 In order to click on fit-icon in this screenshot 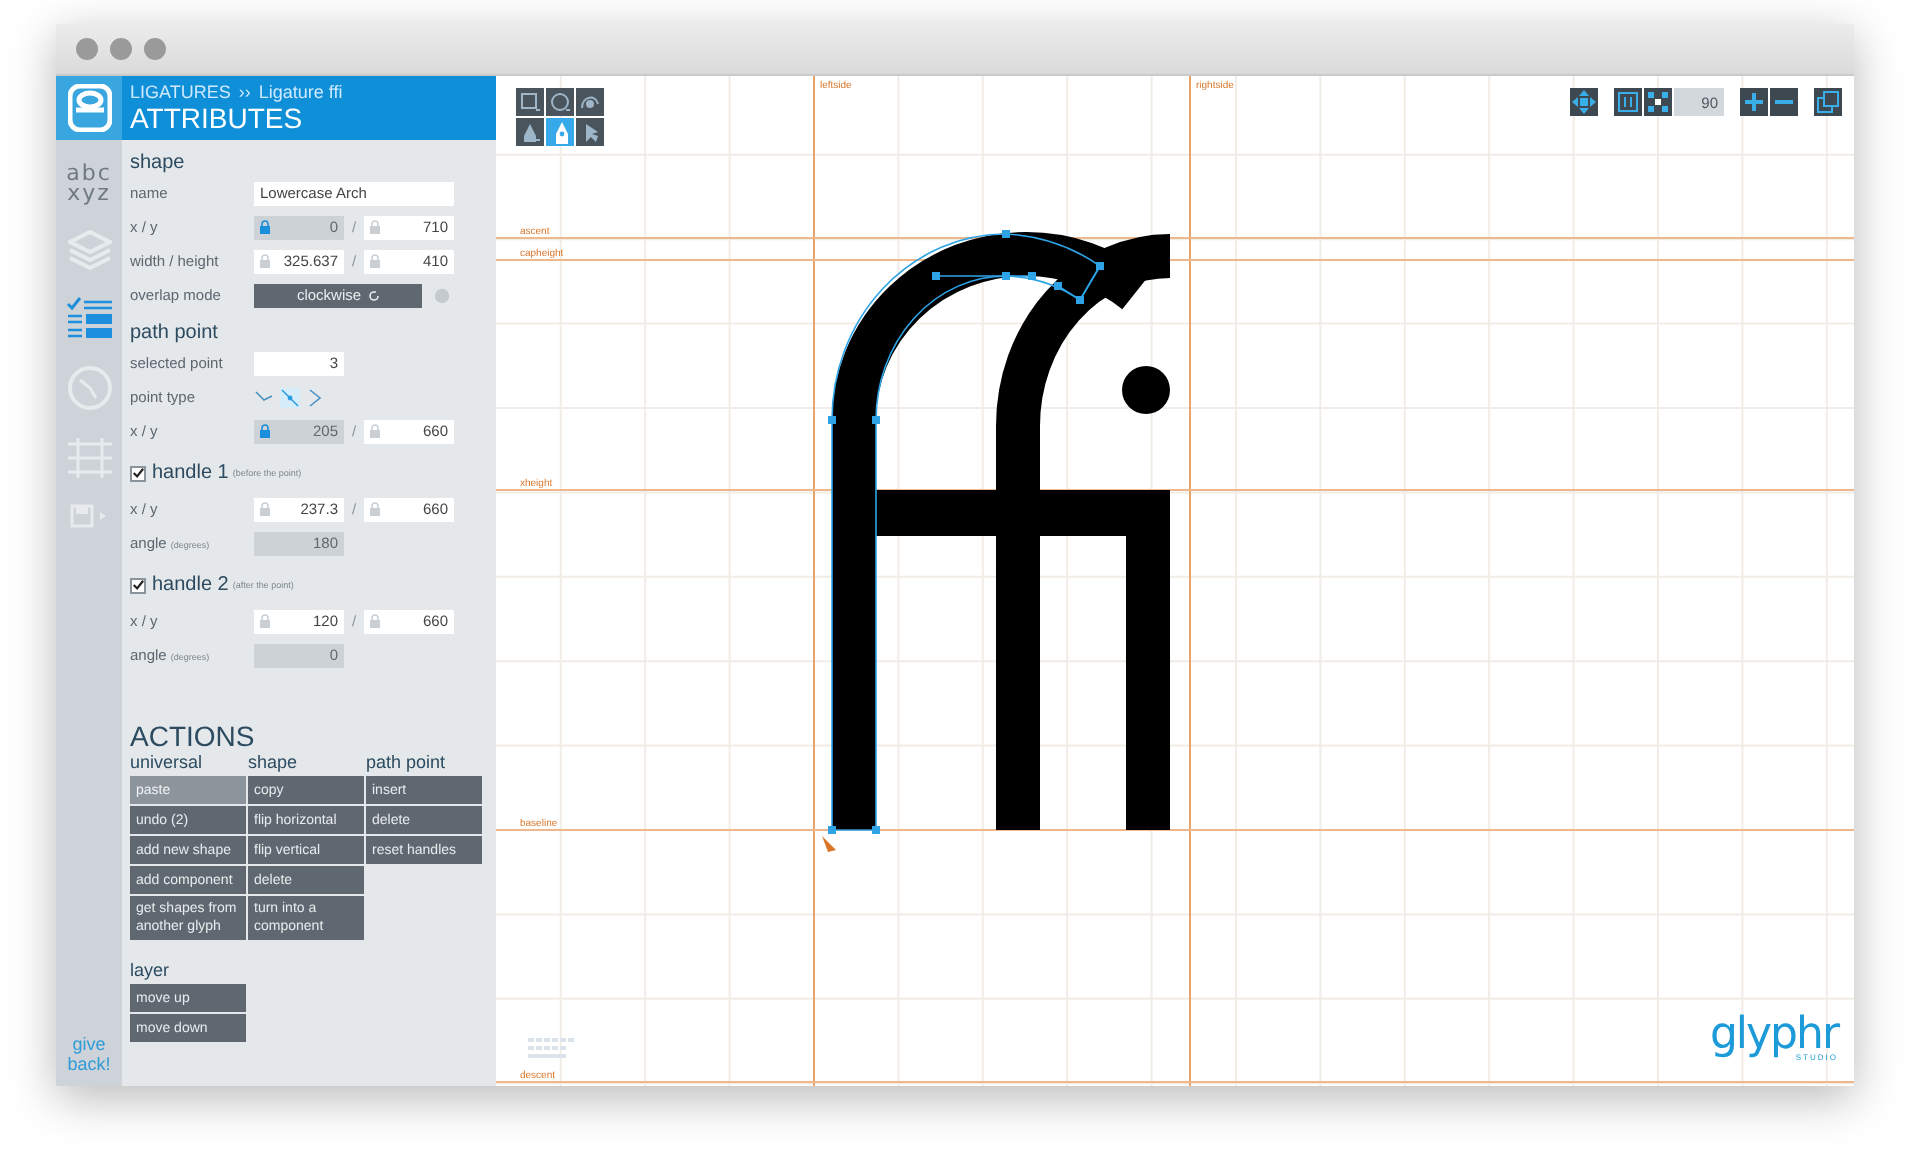, I will do `click(1658, 102)`.